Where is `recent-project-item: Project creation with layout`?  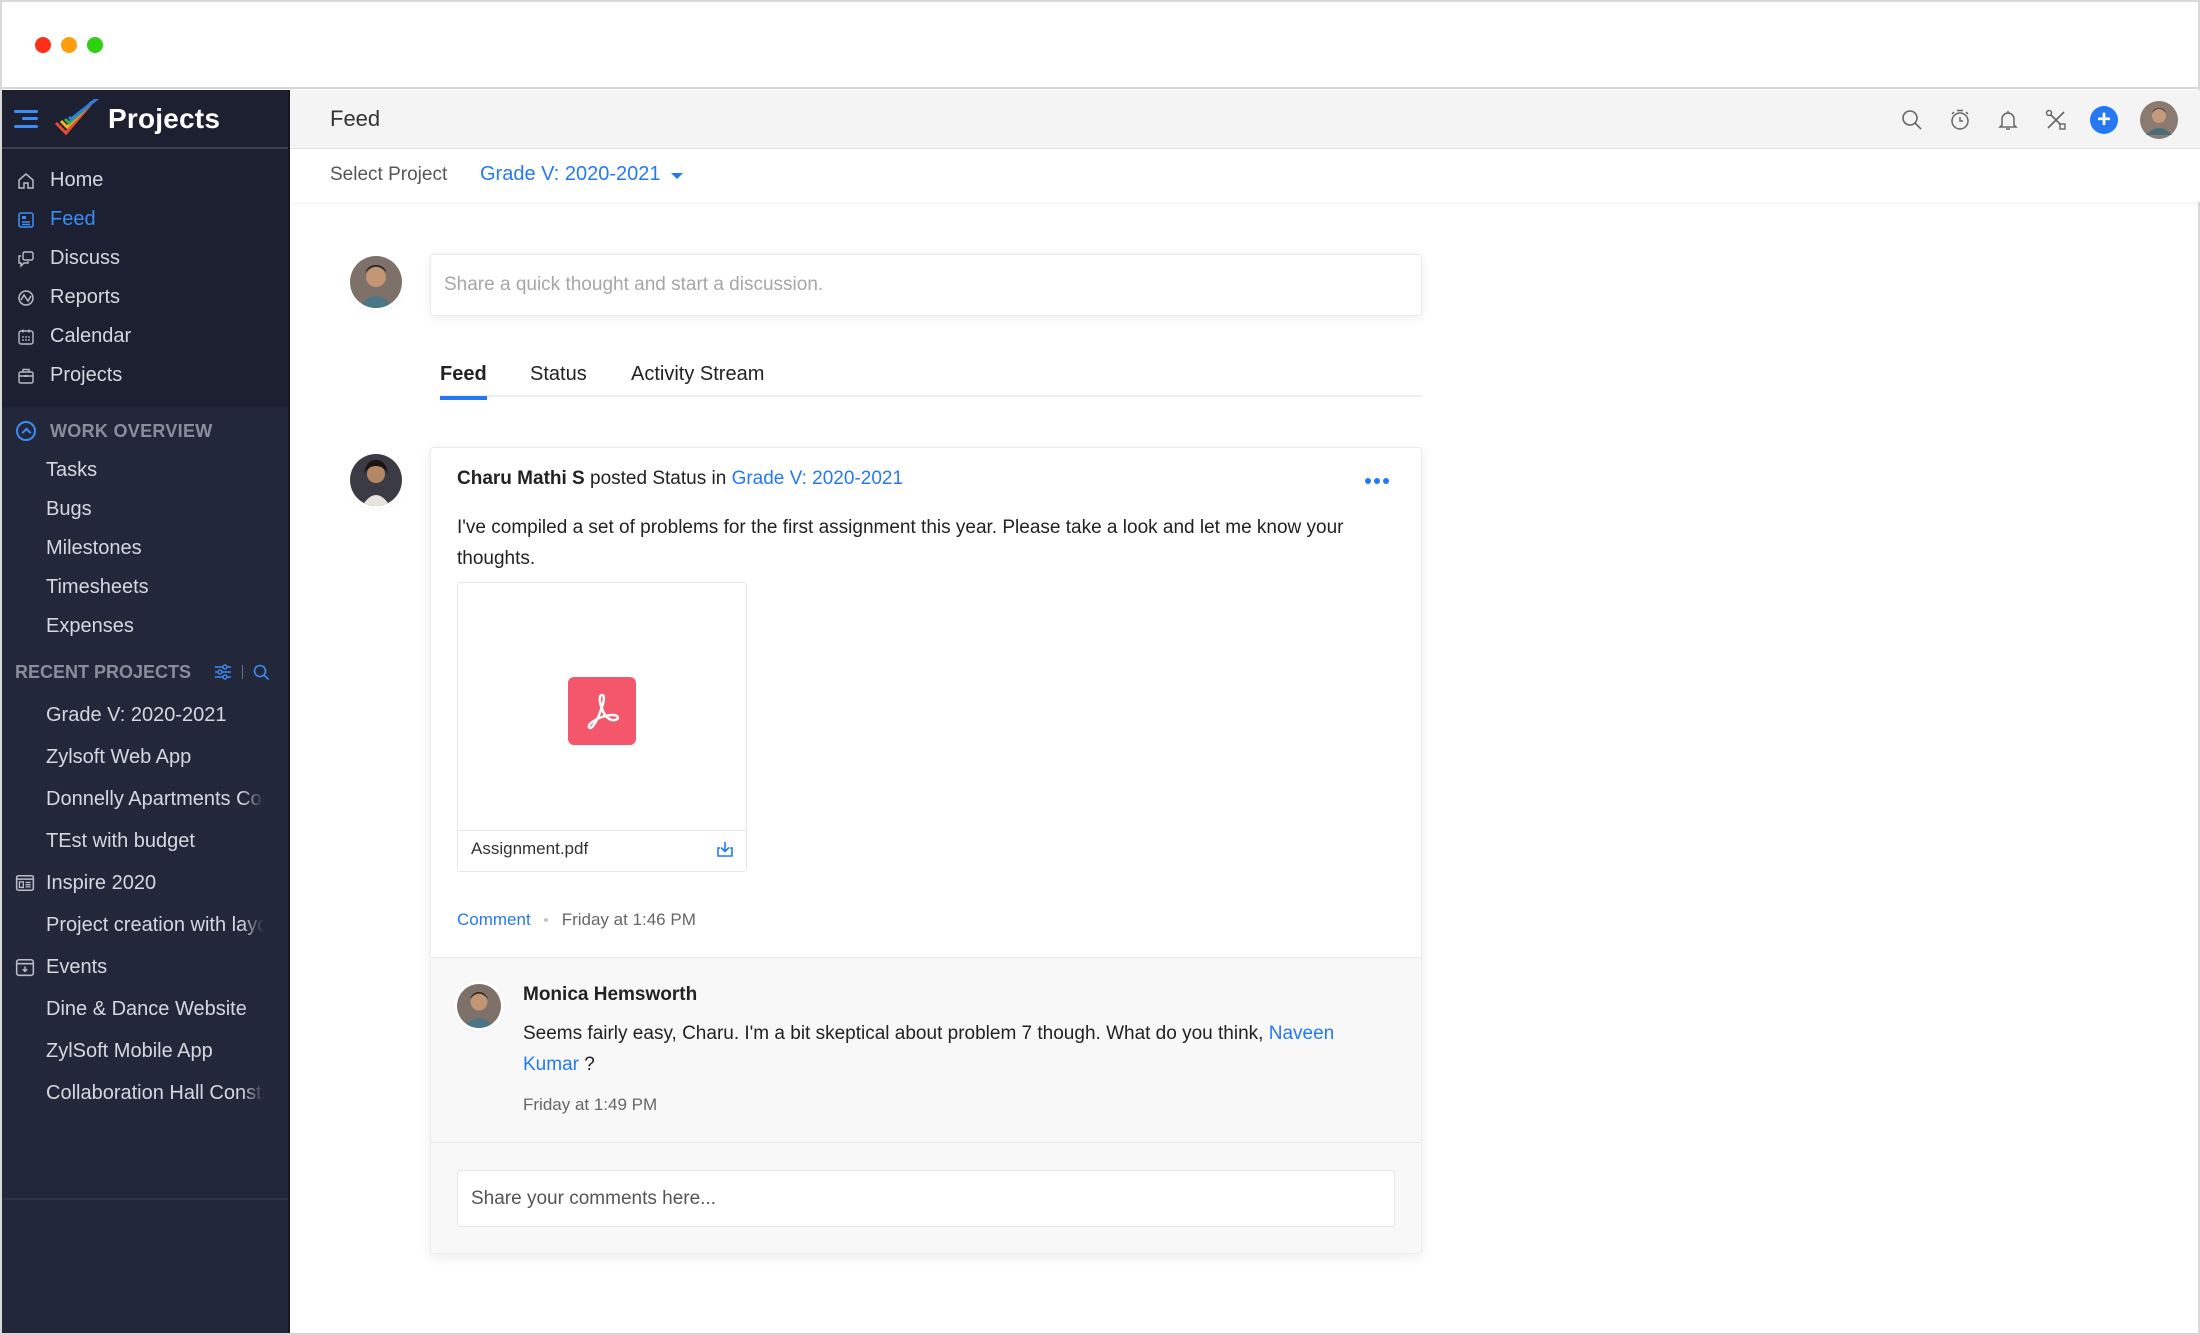
recent-project-item: Project creation with layout is located at coordinates (133, 925).